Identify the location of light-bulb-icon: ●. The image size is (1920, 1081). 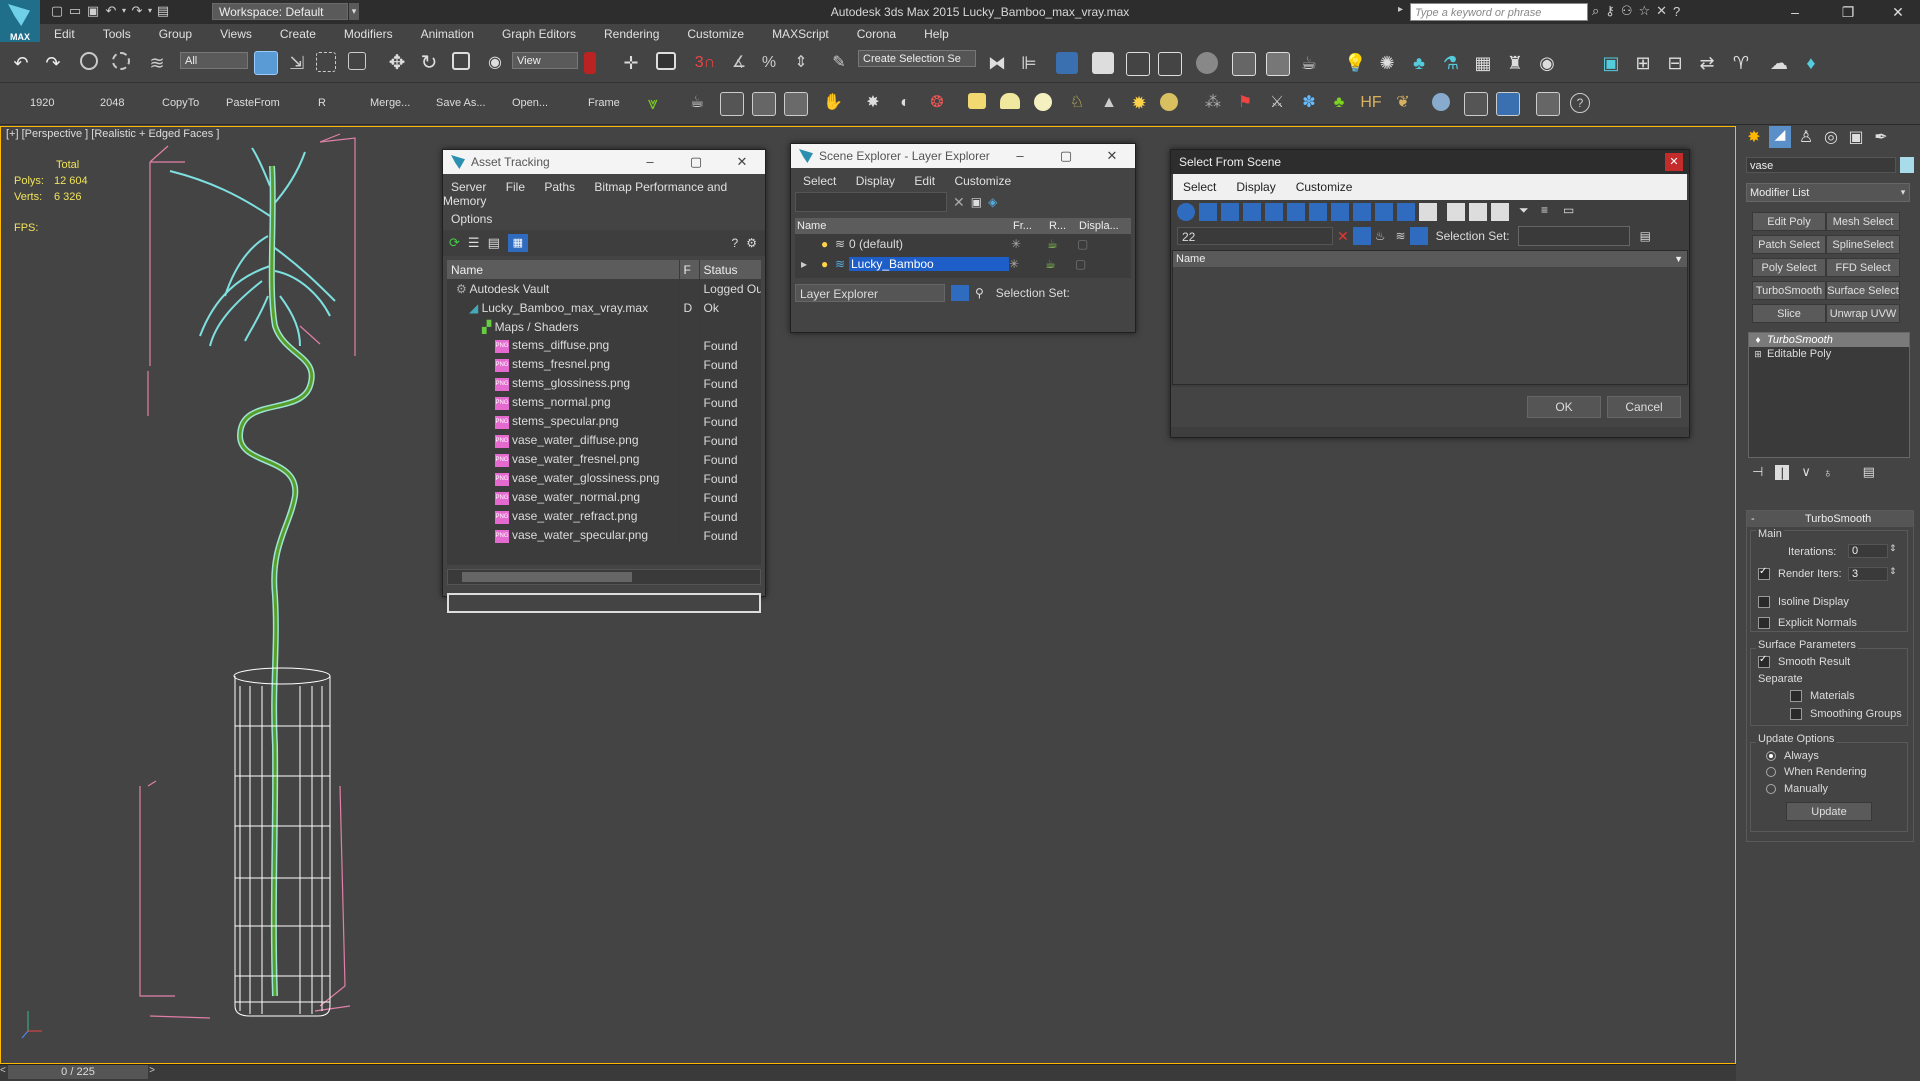
(828, 264).